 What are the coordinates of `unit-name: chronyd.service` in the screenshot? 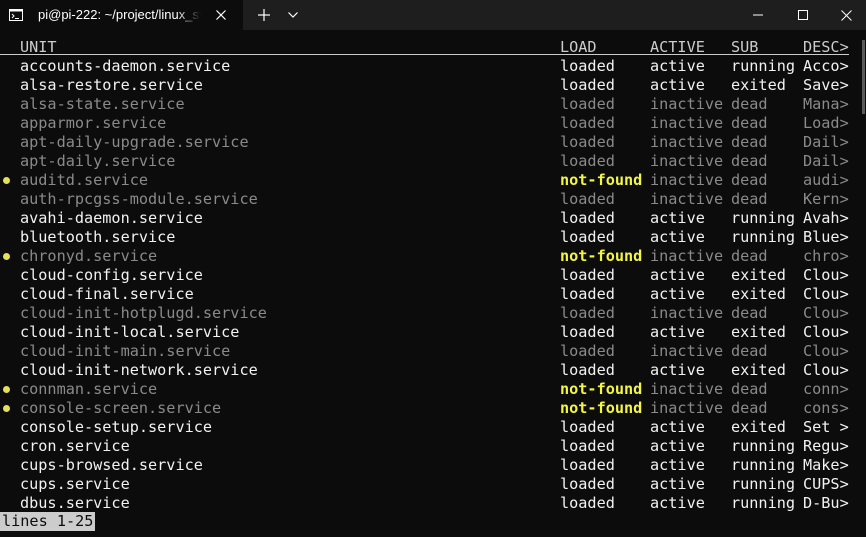 It's located at (89, 256).